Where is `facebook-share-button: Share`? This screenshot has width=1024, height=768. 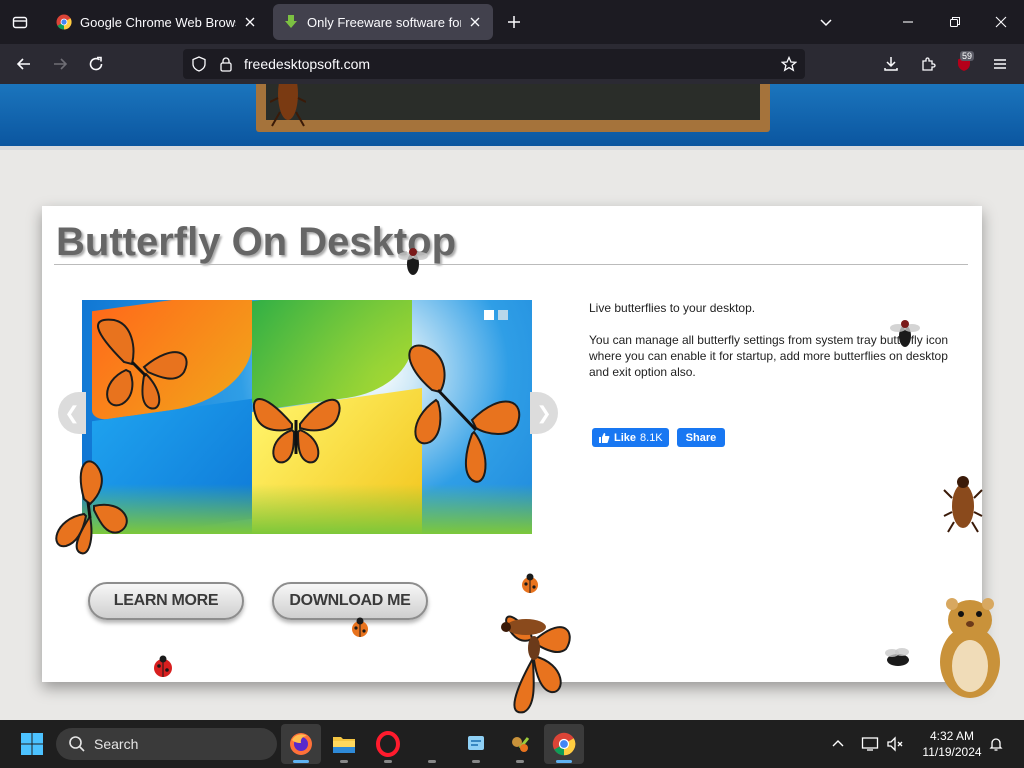
facebook-share-button: Share is located at coordinates (701, 437).